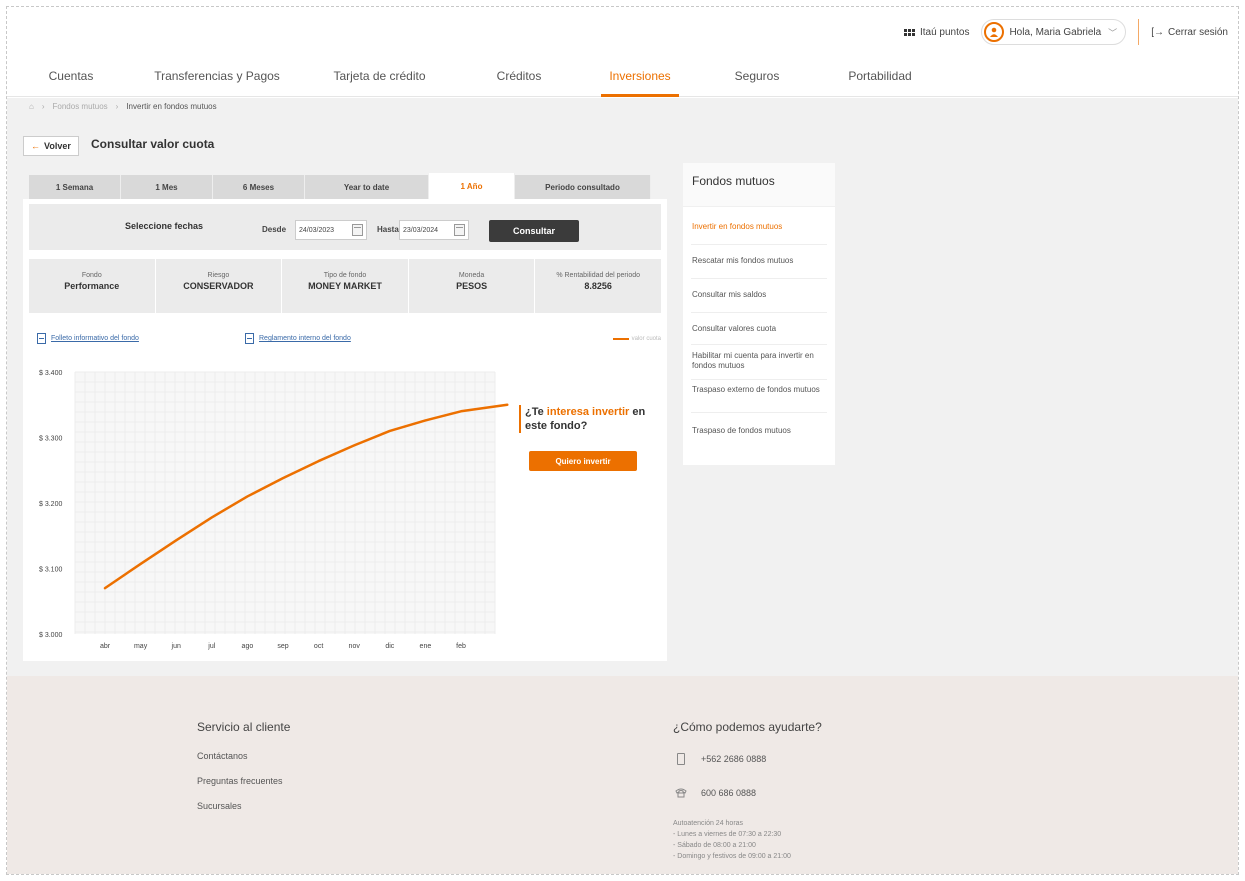 The height and width of the screenshot is (881, 1245). What do you see at coordinates (318, 646) in the screenshot?
I see `x-tick-label: oct` at bounding box center [318, 646].